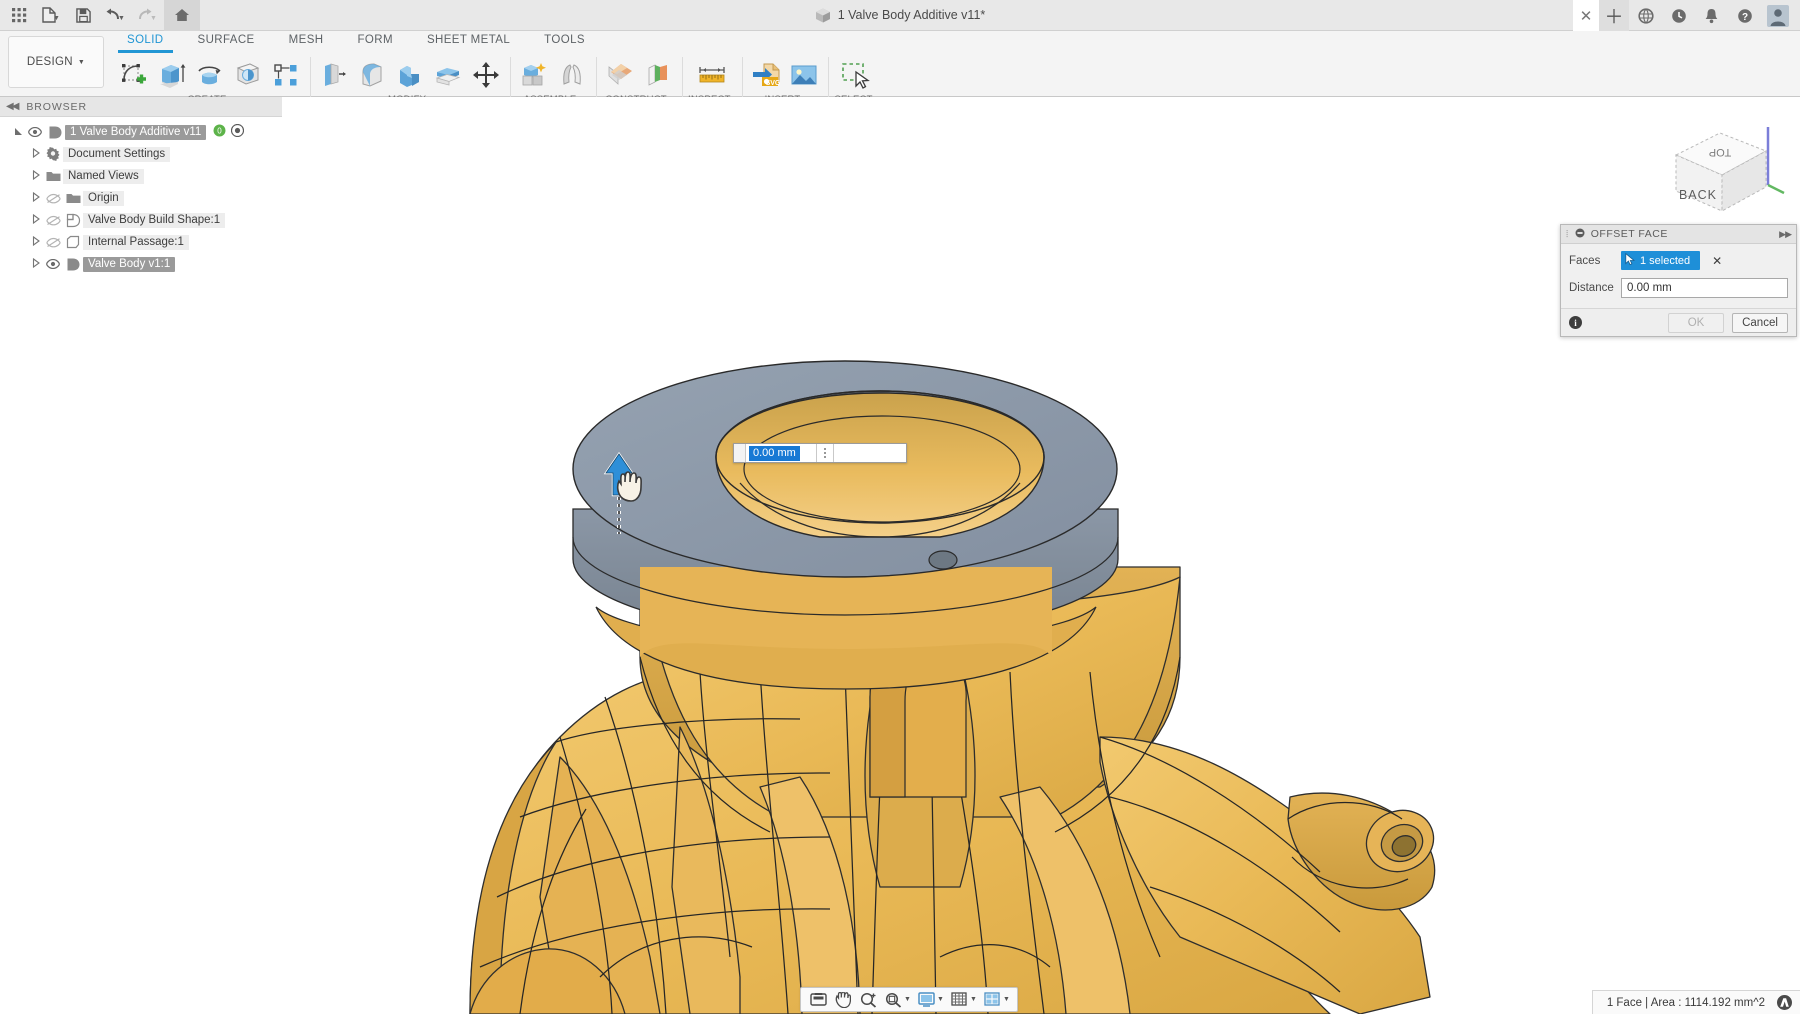  I want to click on grid-snaps-icon, so click(959, 1000).